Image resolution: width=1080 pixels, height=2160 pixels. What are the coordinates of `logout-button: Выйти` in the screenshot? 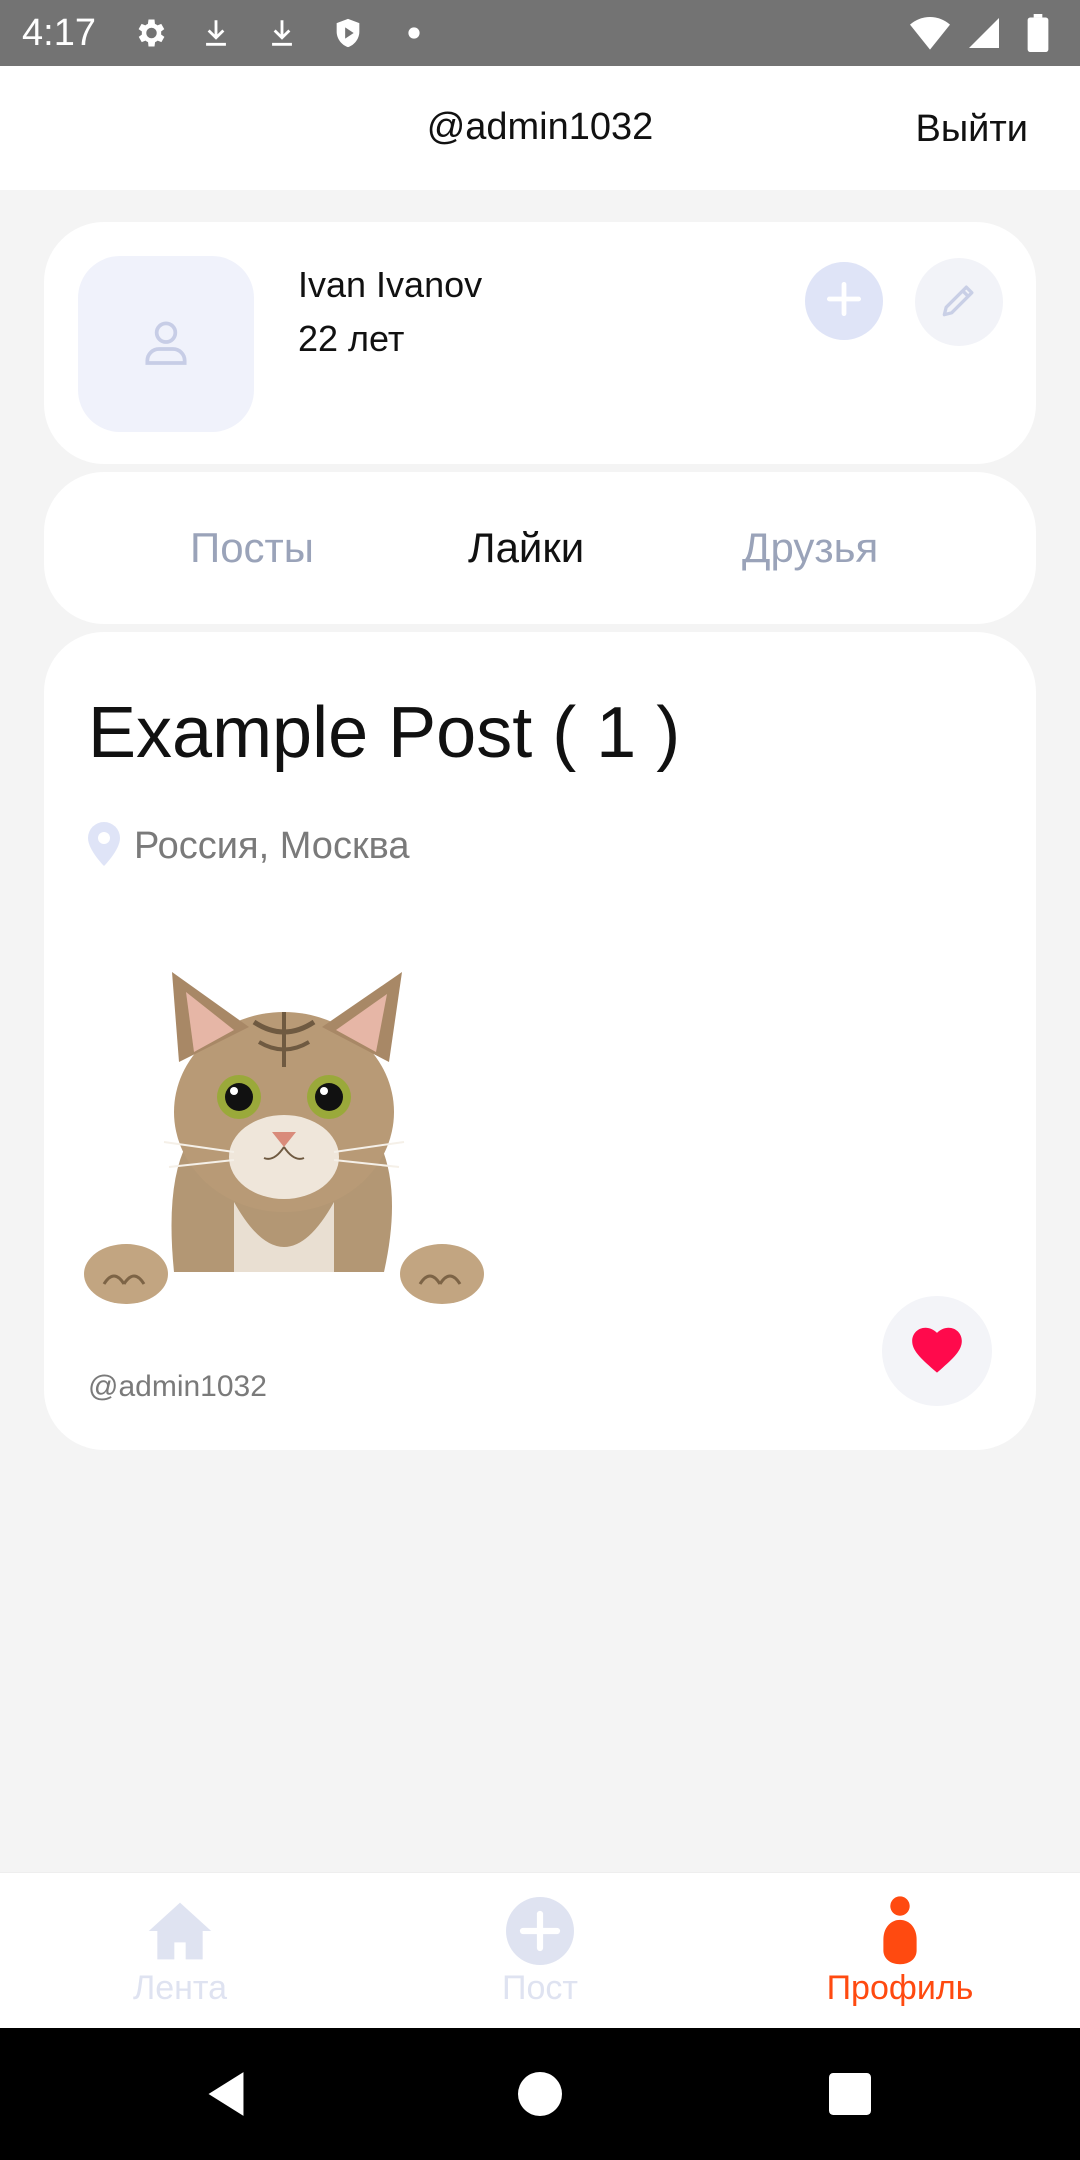 It's located at (971, 129).